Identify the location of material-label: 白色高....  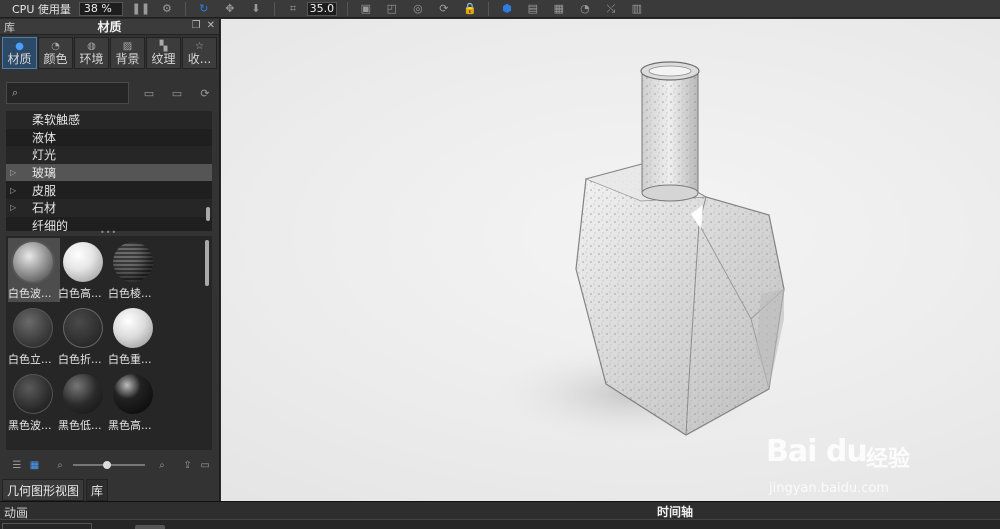
(80, 293).